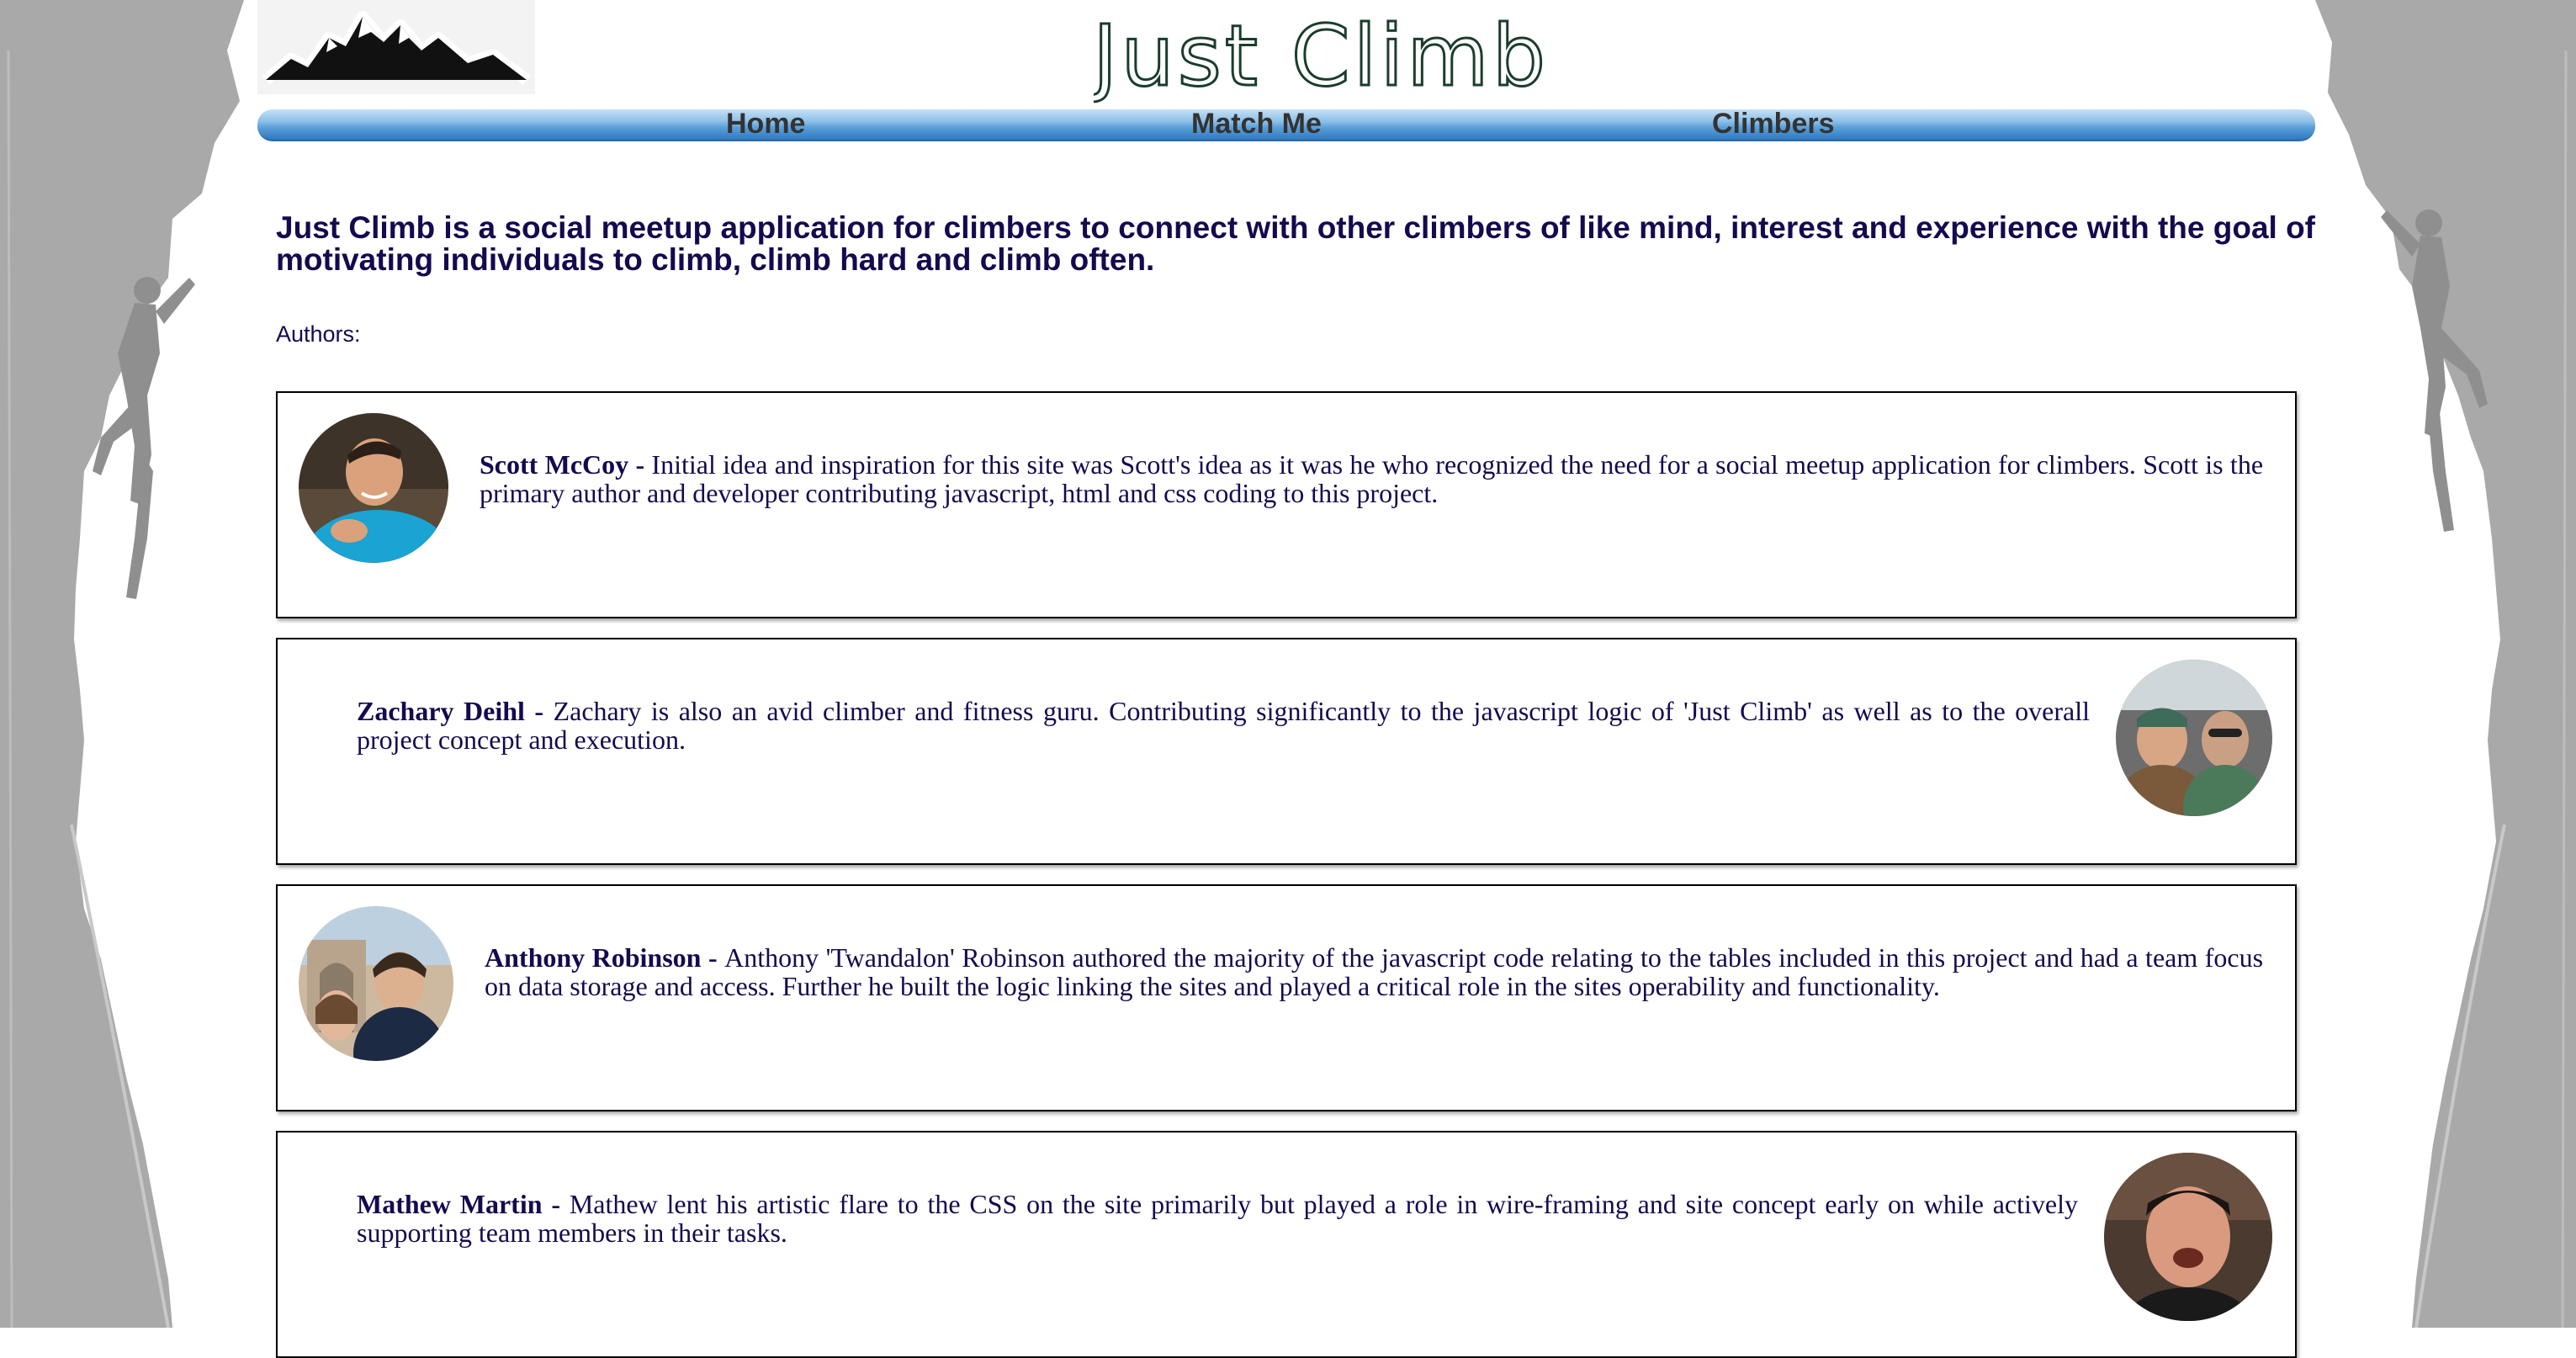 The image size is (2576, 1358). What do you see at coordinates (396, 47) in the screenshot?
I see `mountain-logo-icon` at bounding box center [396, 47].